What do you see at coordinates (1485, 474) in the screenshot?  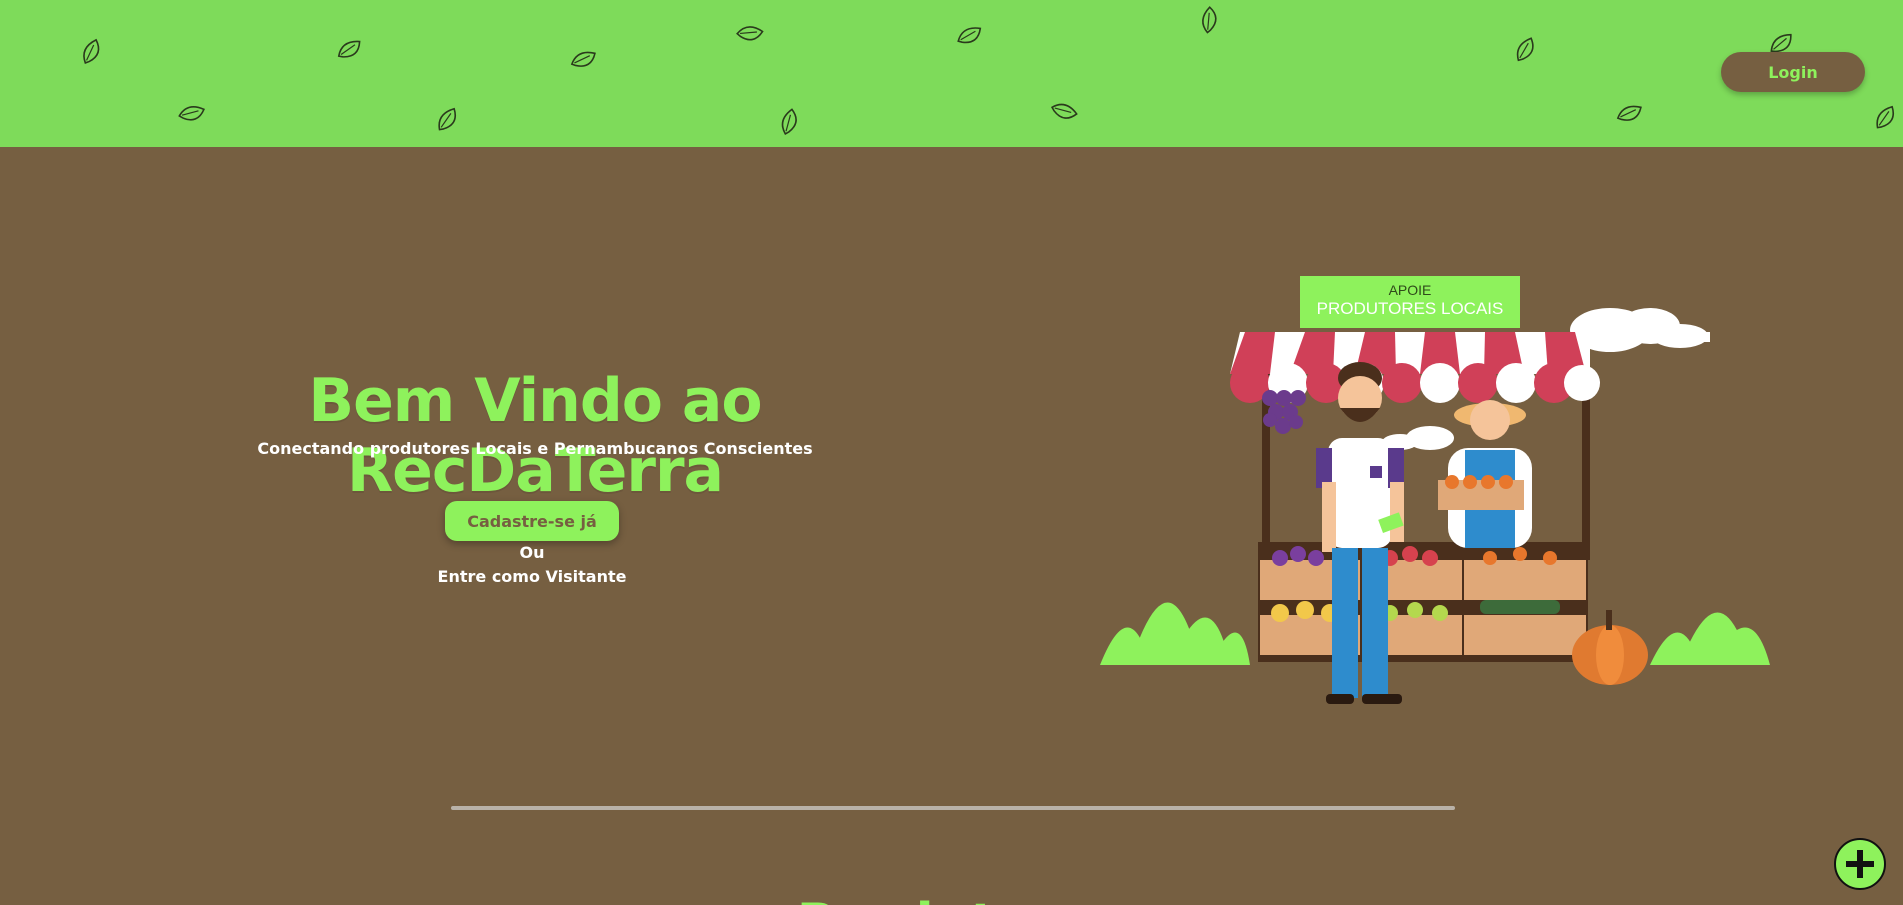 I see `farmer-figure` at bounding box center [1485, 474].